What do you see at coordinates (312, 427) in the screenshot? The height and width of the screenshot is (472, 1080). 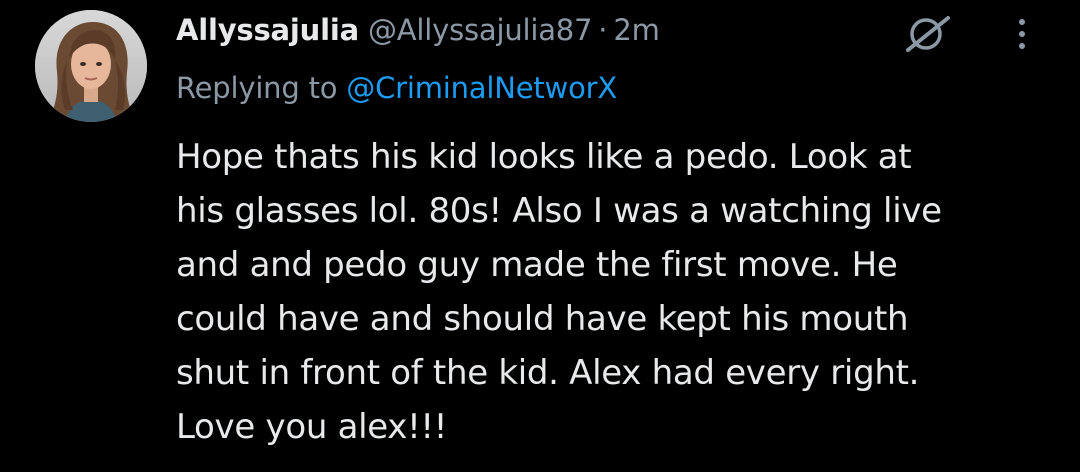 I see `tweet-body-line: Love you alex!!!` at bounding box center [312, 427].